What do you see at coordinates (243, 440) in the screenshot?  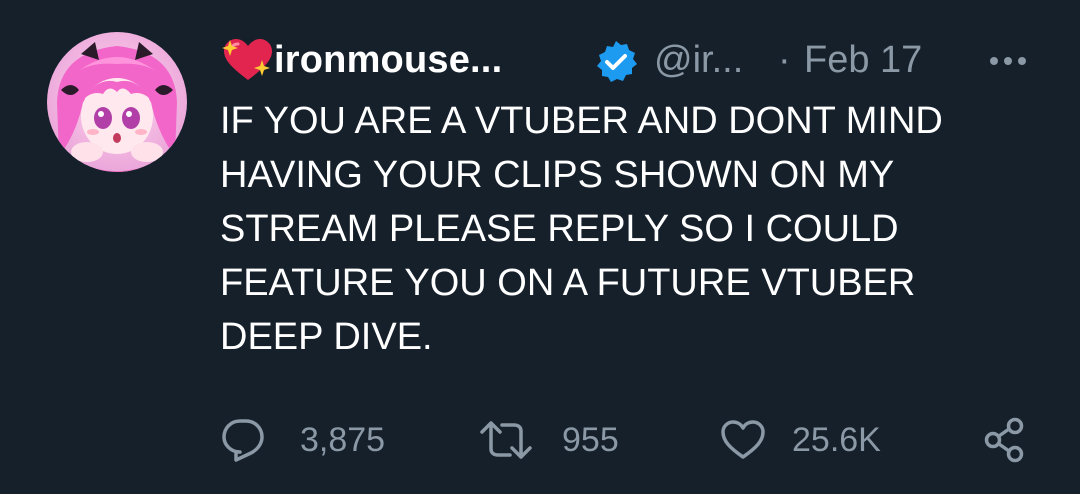 I see `reply-icon` at bounding box center [243, 440].